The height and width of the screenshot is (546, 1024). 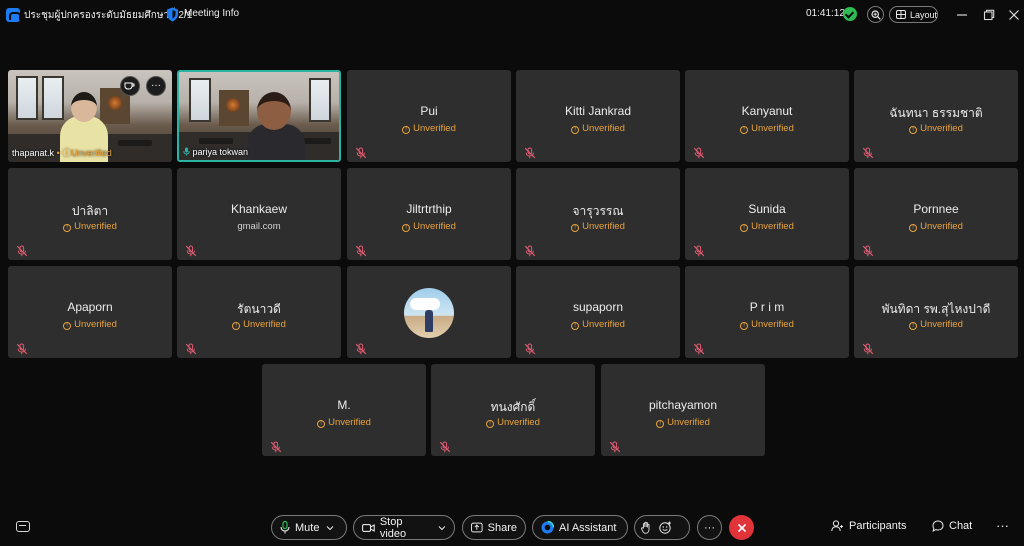 I want to click on participant-tile: ฉันทนา ธรรมชาติ! Unverified, so click(x=936, y=116).